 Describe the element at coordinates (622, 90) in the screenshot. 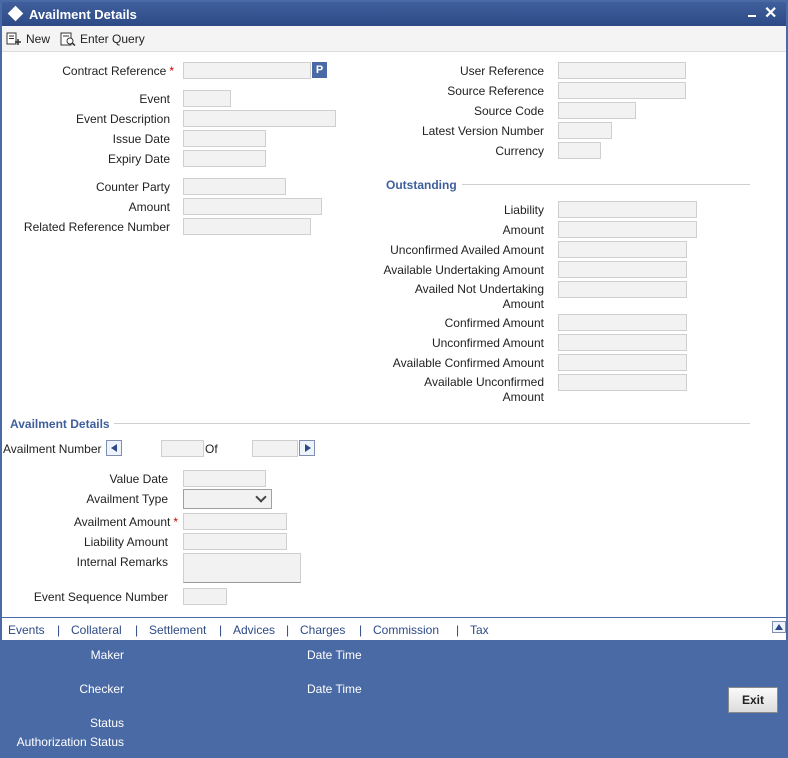

I see `source-reference-input` at that location.